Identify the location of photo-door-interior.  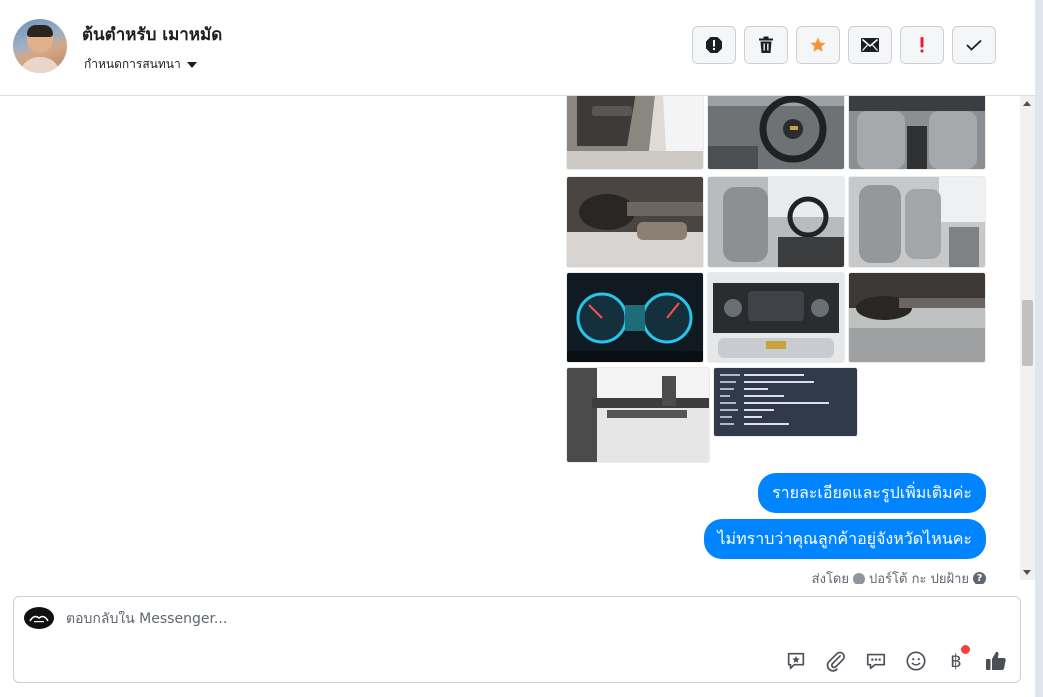
(635, 132).